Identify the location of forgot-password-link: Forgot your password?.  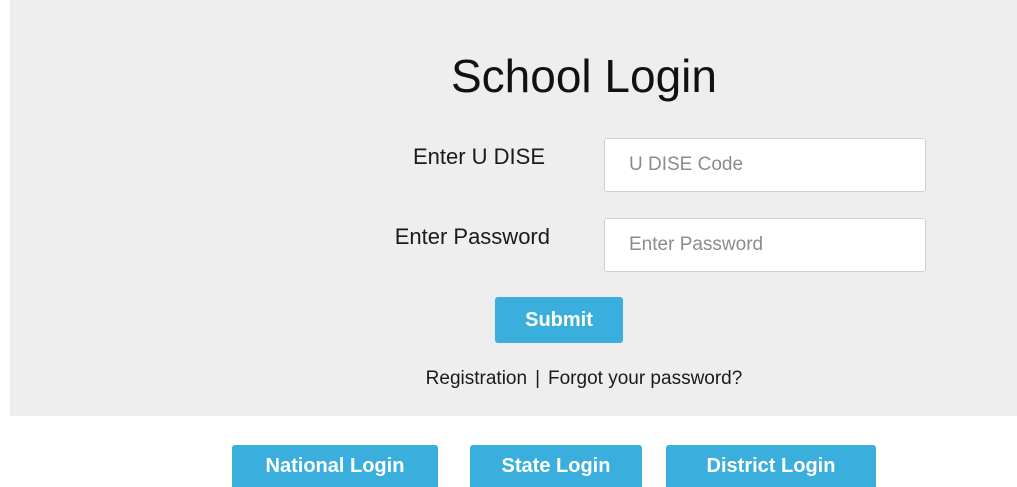
(645, 378).